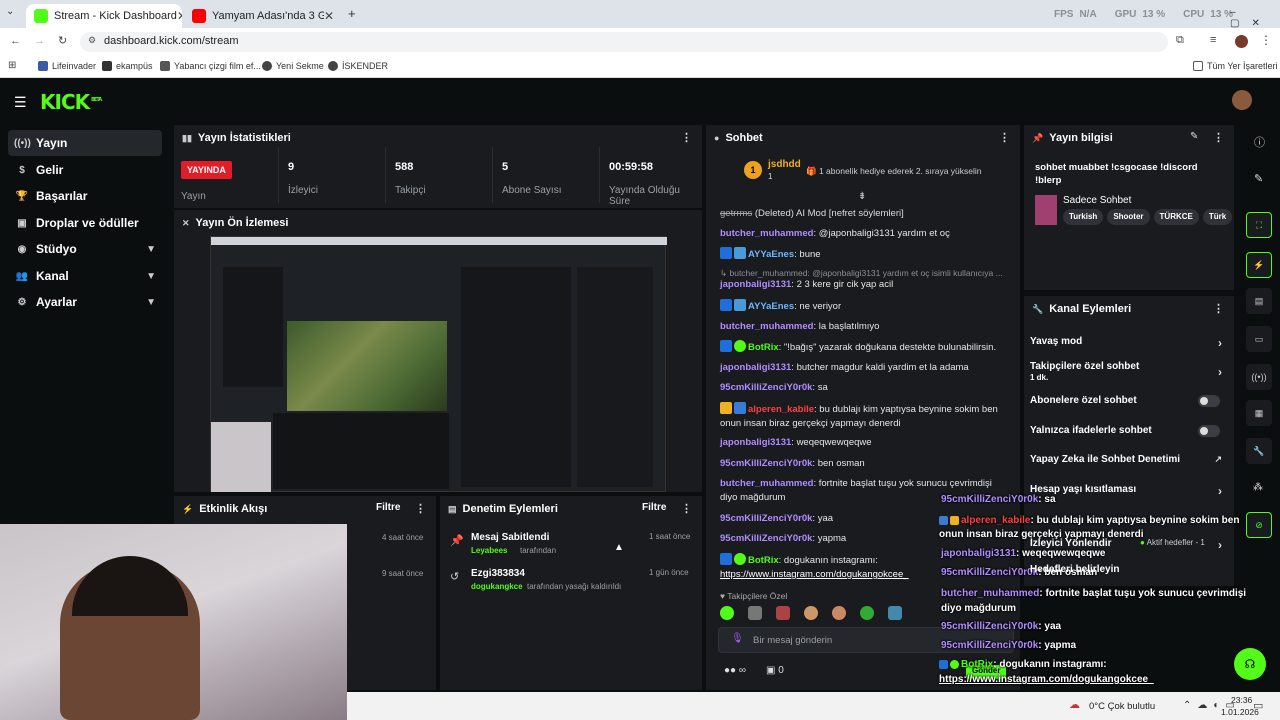 The image size is (1280, 720). What do you see at coordinates (814, 574) in the screenshot?
I see `chat-link: https://www.instagram.com/dogukangokcee_` at bounding box center [814, 574].